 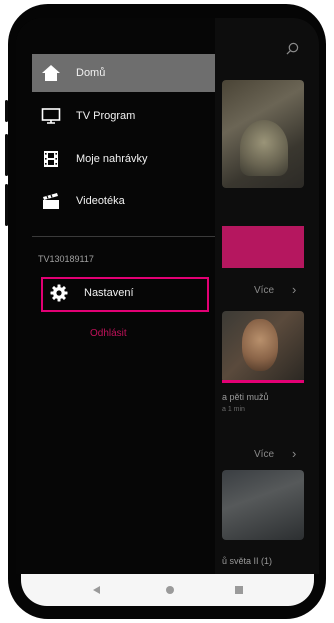 I want to click on device-id: TV130189117, so click(x=66, y=259).